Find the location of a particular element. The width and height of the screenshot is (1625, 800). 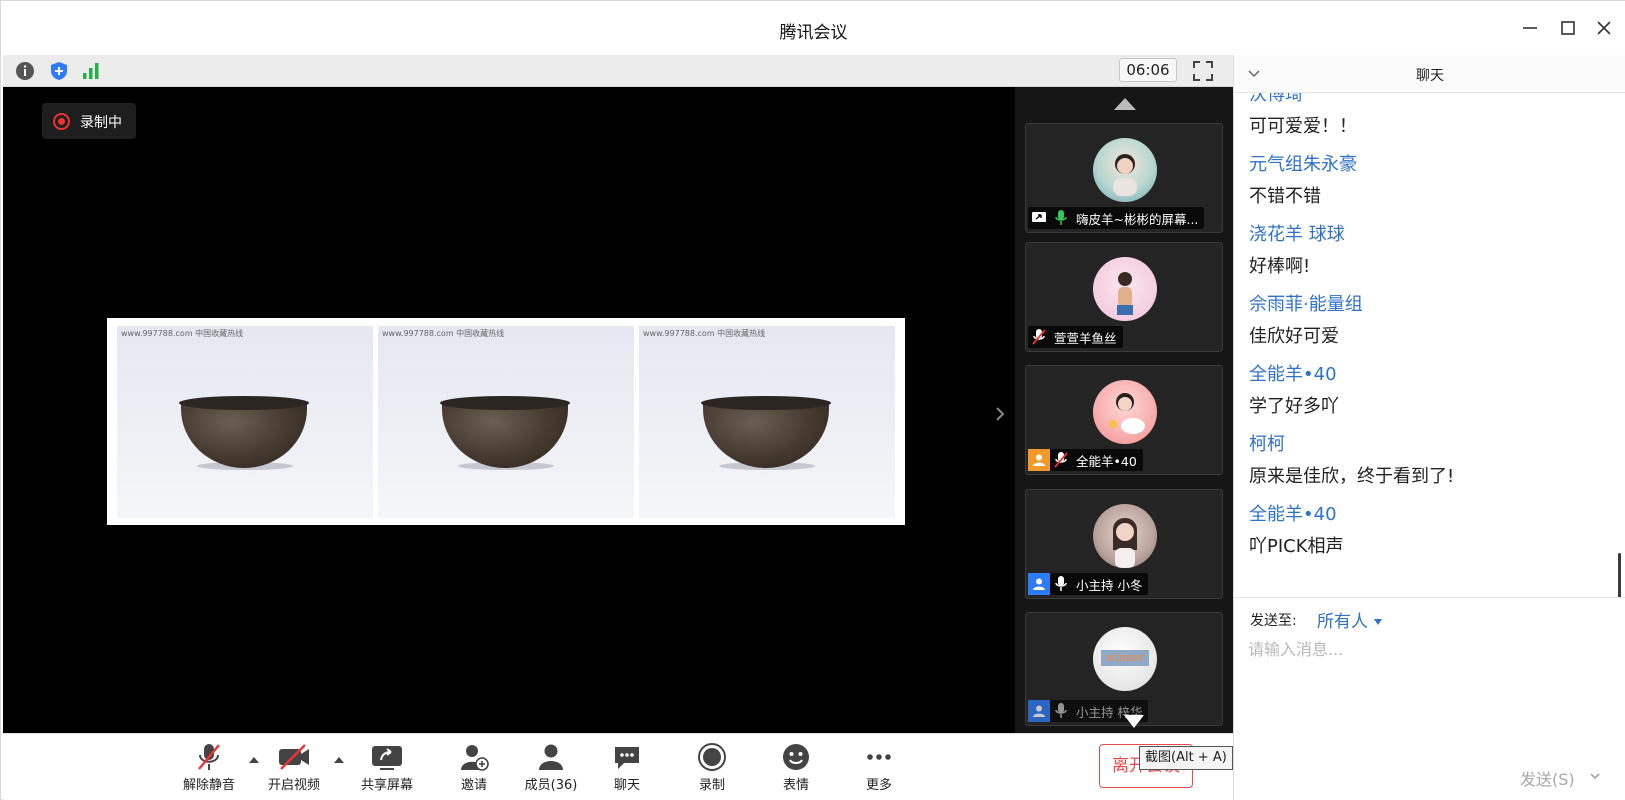

maximize-icon is located at coordinates (1568, 28).